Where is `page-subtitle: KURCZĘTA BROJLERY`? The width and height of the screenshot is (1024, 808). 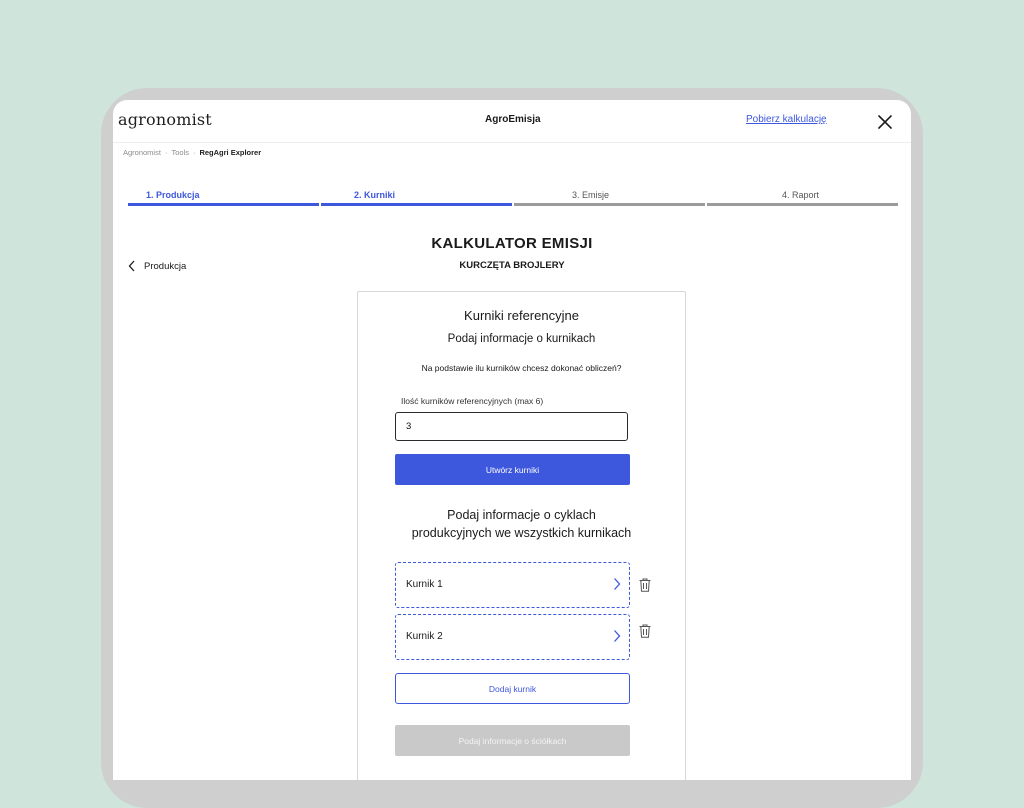
page-subtitle: KURCZĘTA BROJLERY is located at coordinates (512, 265).